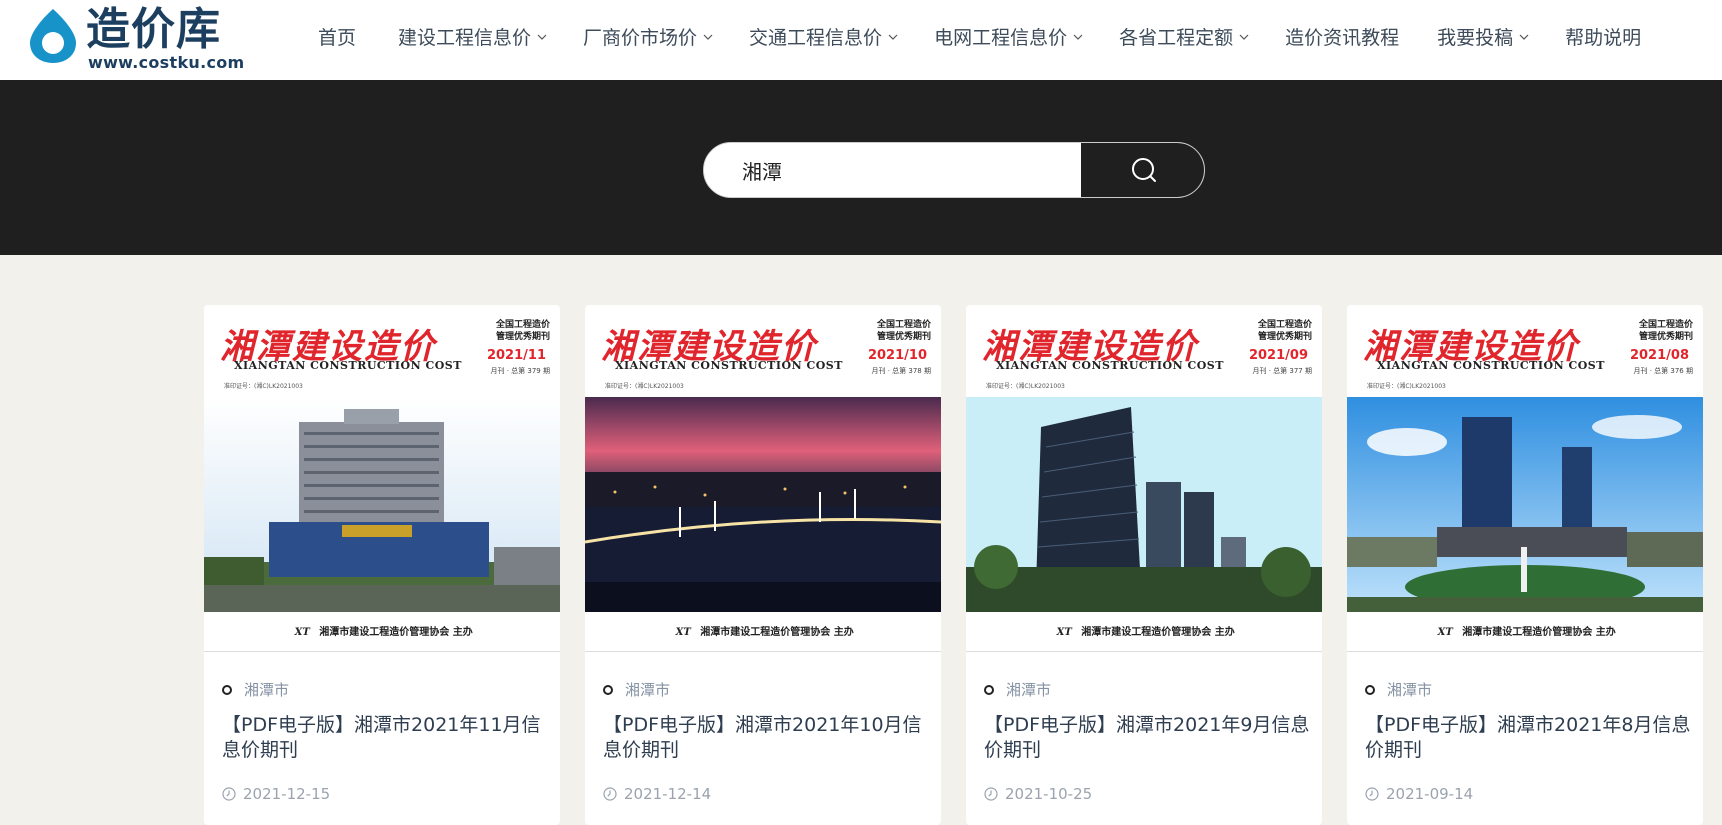  What do you see at coordinates (1419, 794) in the screenshot?
I see `card-date: 2021-09-14` at bounding box center [1419, 794].